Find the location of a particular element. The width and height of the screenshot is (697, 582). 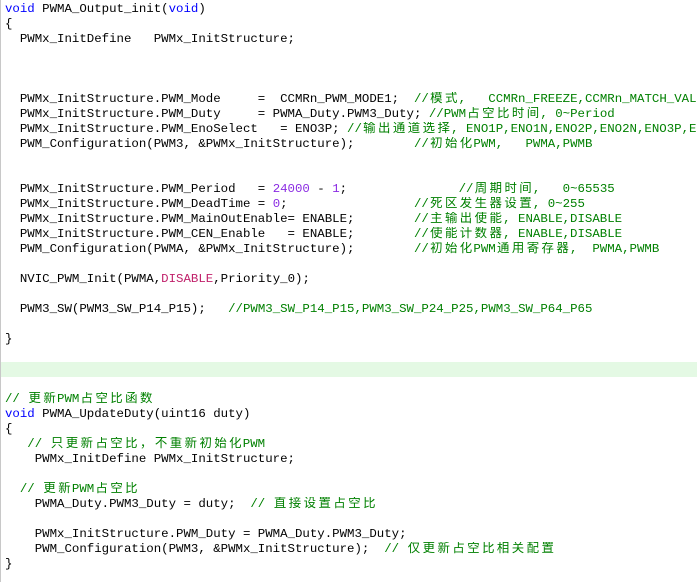

code-line: // 更新PWM占空比 is located at coordinates (349, 489).